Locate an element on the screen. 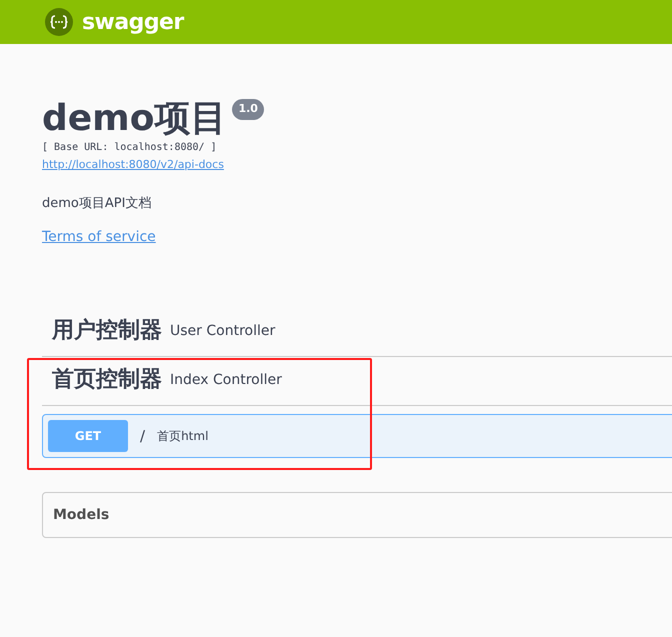 This screenshot has height=637, width=672. models-panel: Models is located at coordinates (357, 515).